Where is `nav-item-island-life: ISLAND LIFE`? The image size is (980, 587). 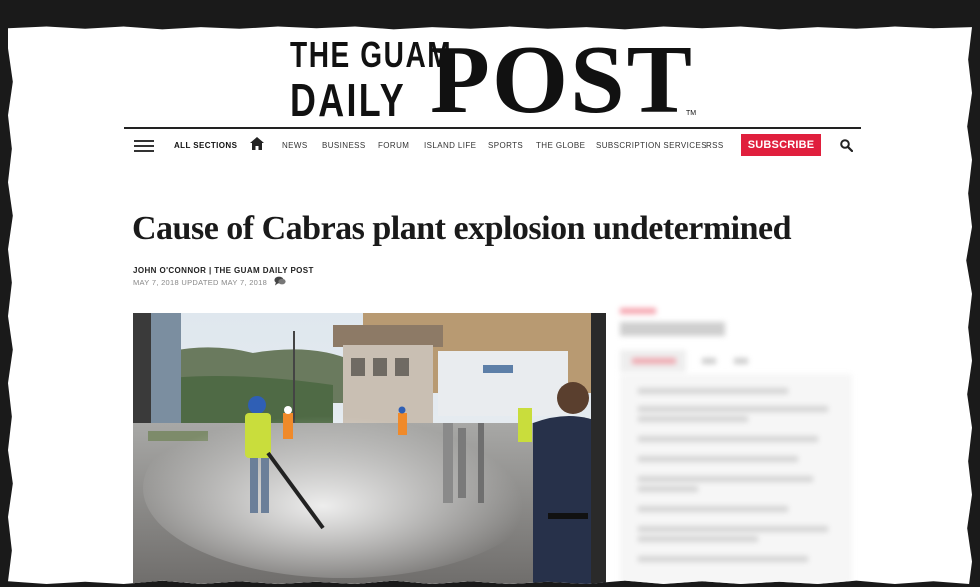
nav-item-island-life: ISLAND LIFE is located at coordinates (450, 145).